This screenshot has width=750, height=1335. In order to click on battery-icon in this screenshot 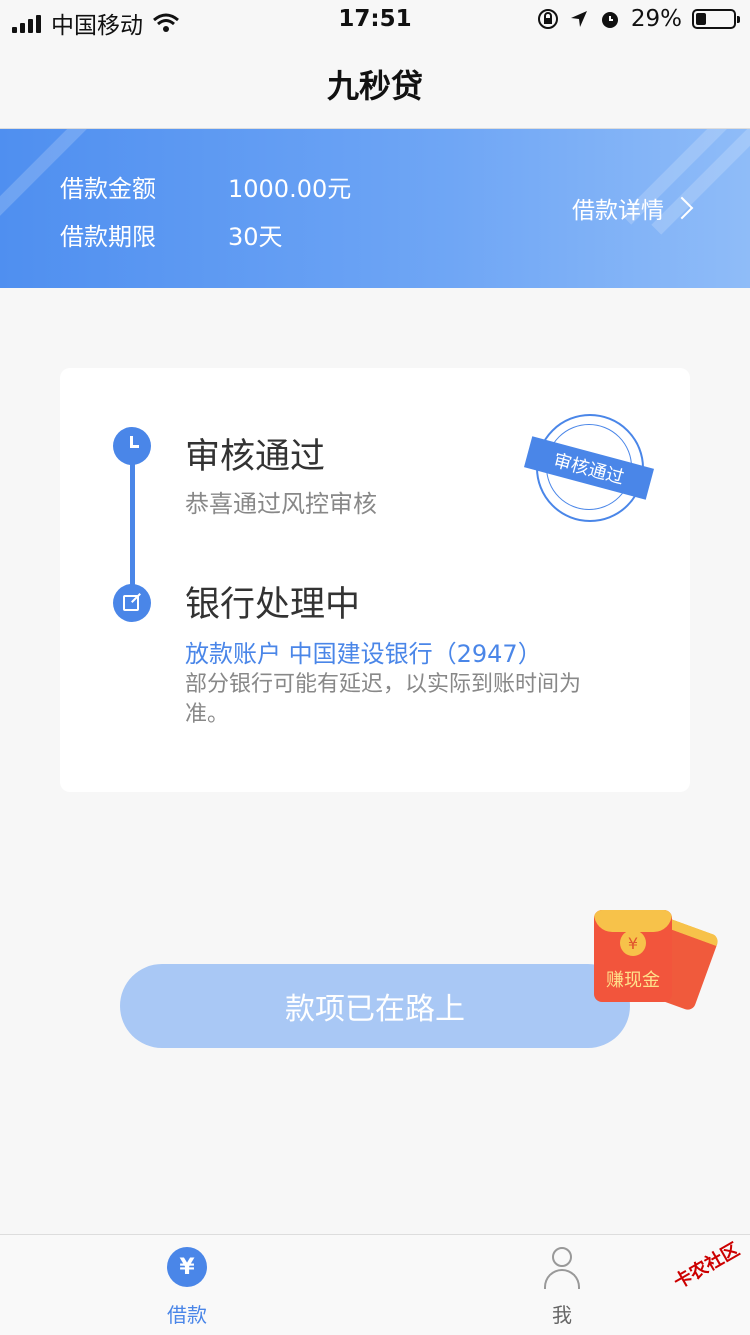, I will do `click(716, 19)`.